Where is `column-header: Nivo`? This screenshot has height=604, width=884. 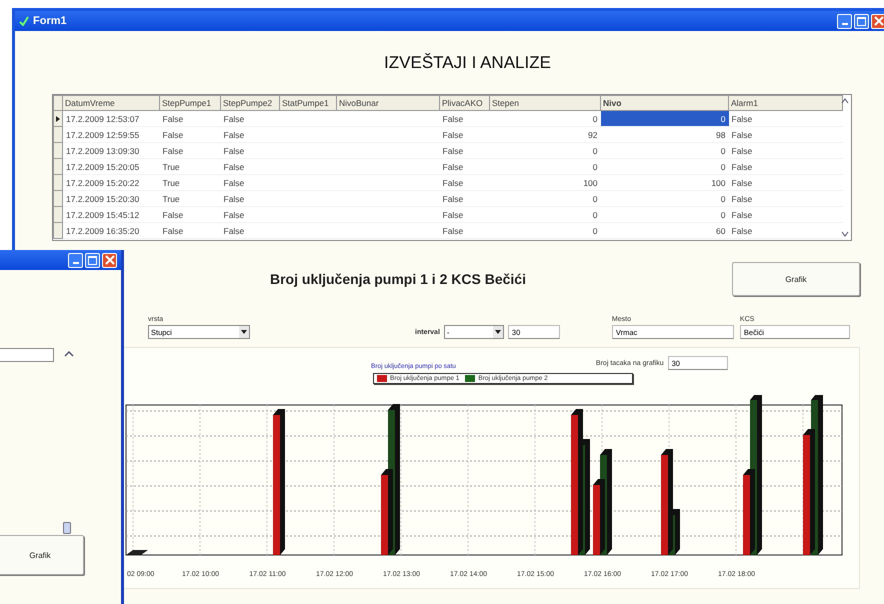
column-header: Nivo is located at coordinates (664, 103).